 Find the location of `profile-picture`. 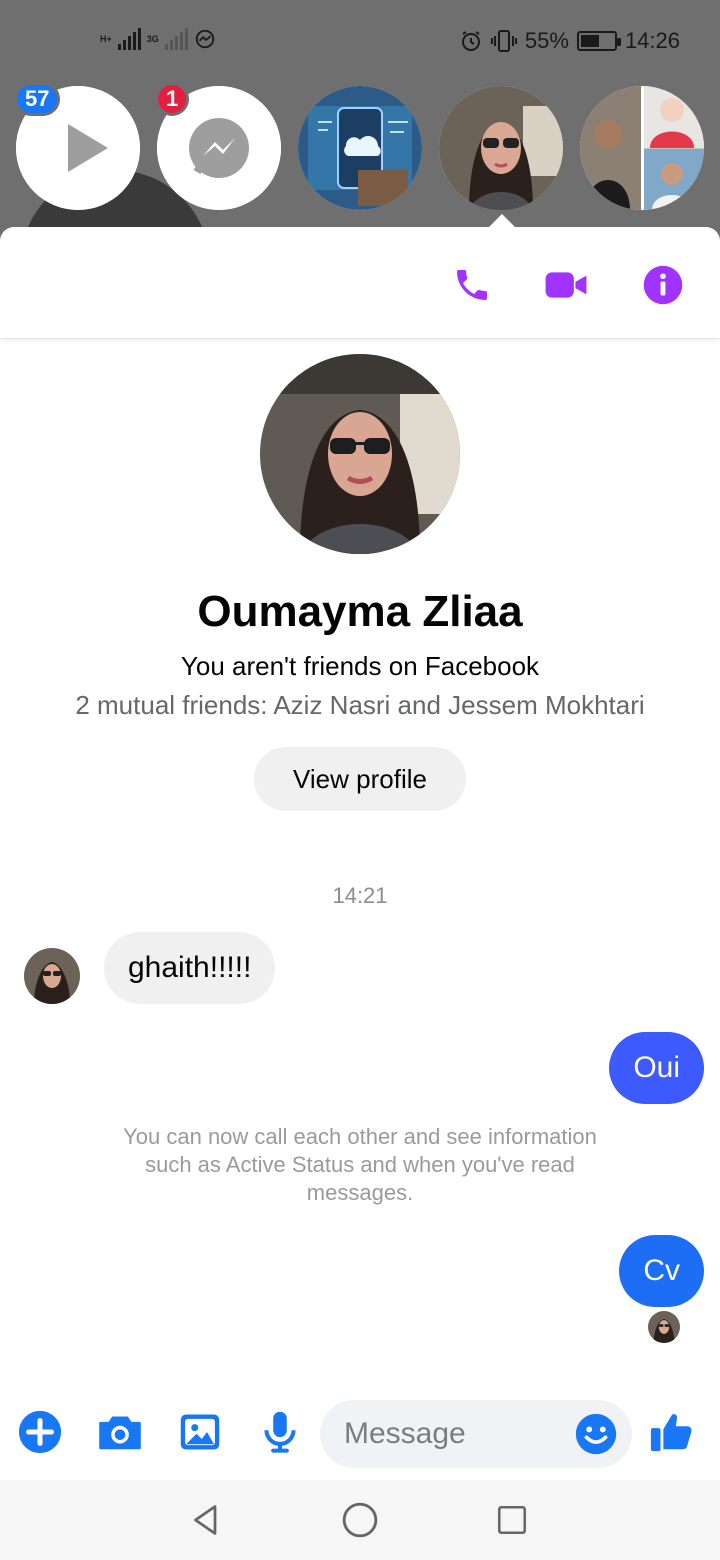

profile-picture is located at coordinates (360, 454).